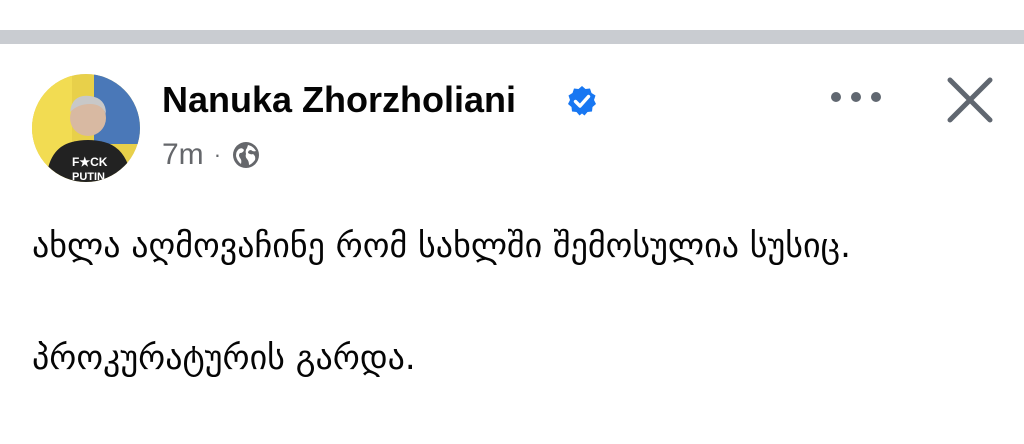  What do you see at coordinates (856, 97) in the screenshot?
I see `more-dots-icon` at bounding box center [856, 97].